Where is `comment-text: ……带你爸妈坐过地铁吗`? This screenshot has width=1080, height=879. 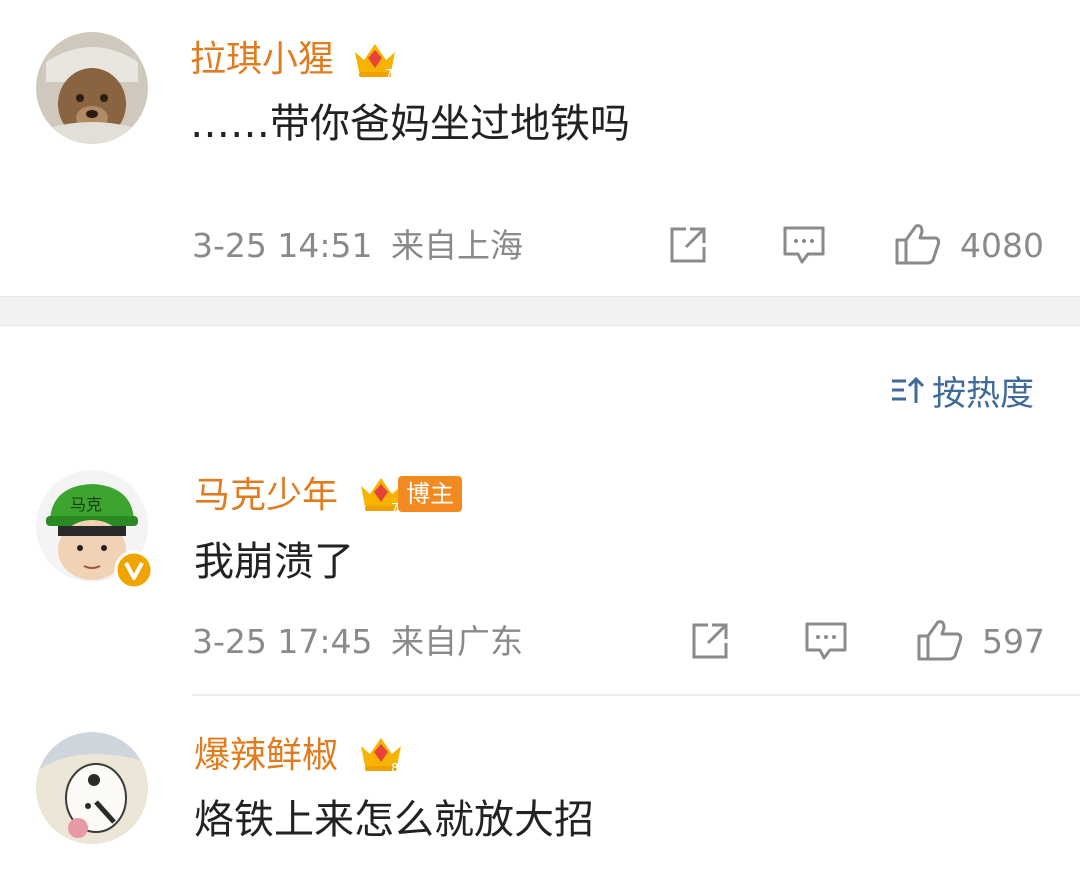
comment-text: ……带你爸妈坐过地铁吗 is located at coordinates (410, 124).